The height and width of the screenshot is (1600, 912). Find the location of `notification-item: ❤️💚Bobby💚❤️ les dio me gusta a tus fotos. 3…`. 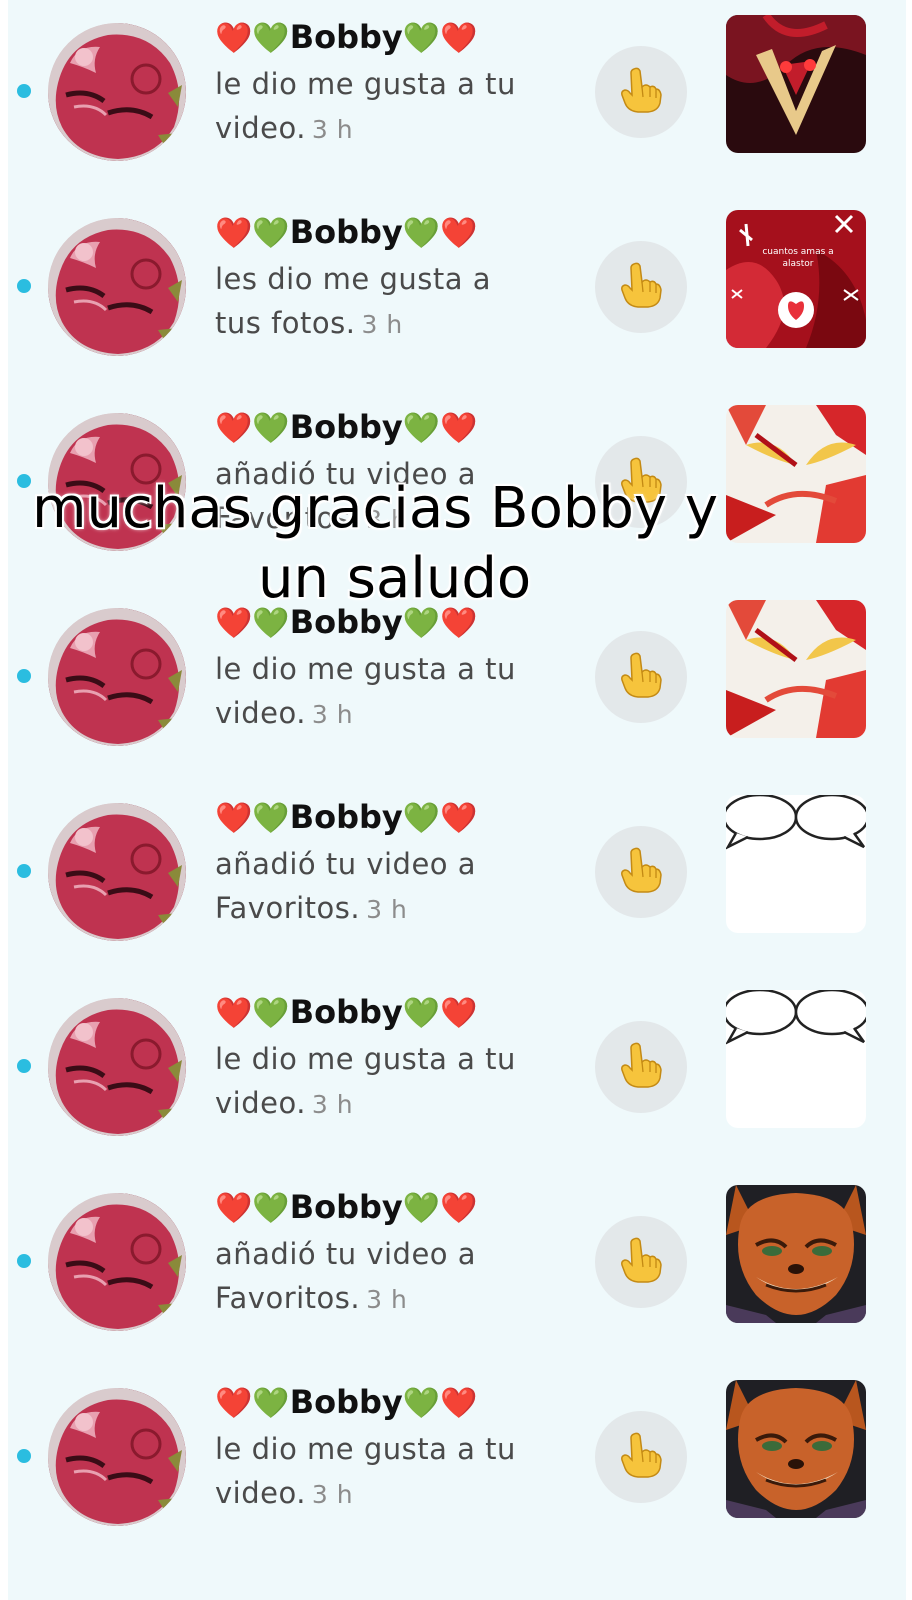

notification-item: ❤️💚Bobby💚❤️ les dio me gusta a tus fotos. 3… is located at coordinates (457, 292).